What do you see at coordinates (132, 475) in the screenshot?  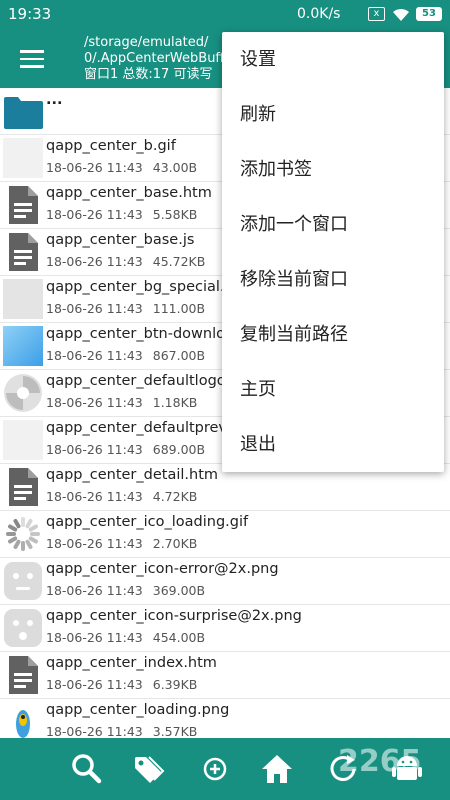 I see `file-name: qapp_center_detail.htm` at bounding box center [132, 475].